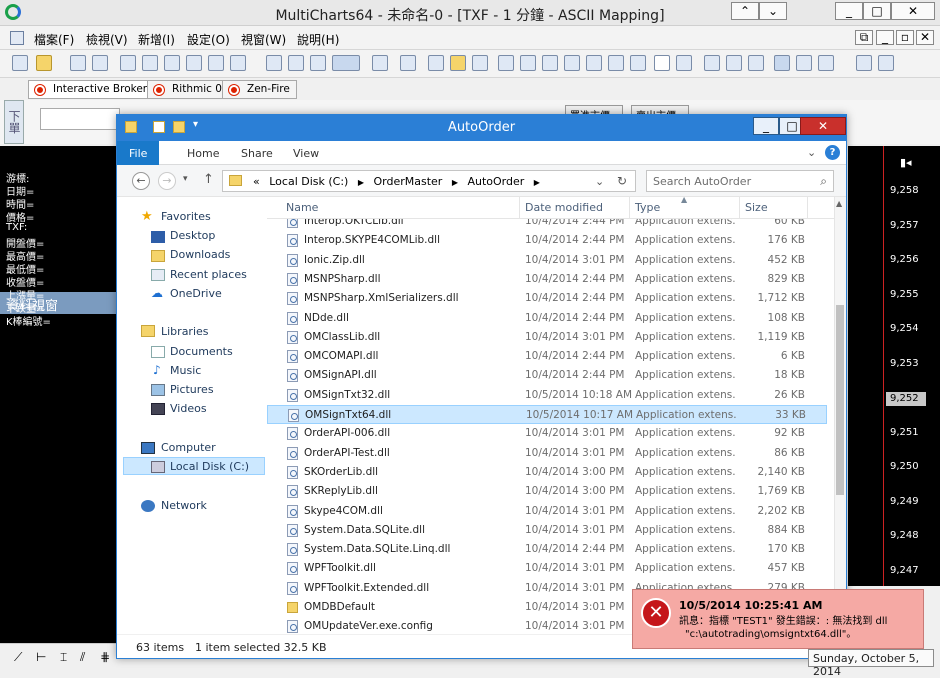  Describe the element at coordinates (192, 389) in the screenshot. I see `nav-pictures: Pictures` at that location.